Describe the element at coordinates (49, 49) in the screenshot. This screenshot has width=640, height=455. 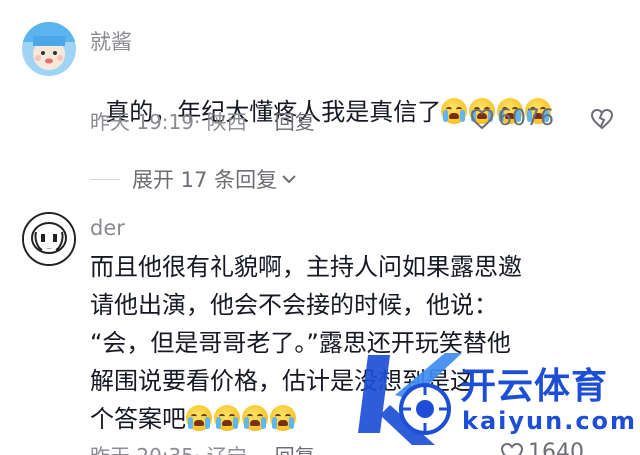
I see `avatar` at that location.